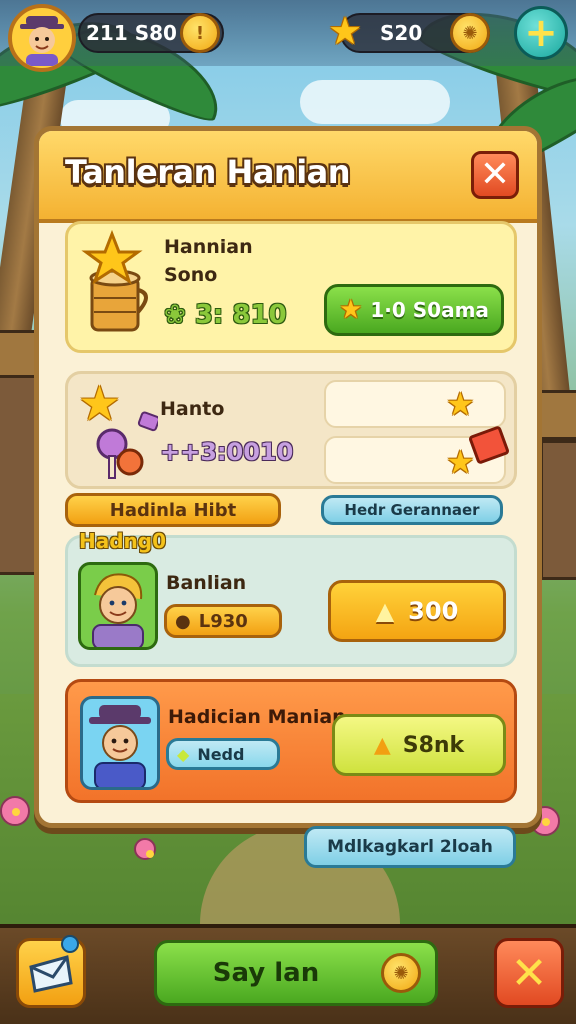  Describe the element at coordinates (200, 33) in the screenshot. I see `coin-icon: !` at that location.